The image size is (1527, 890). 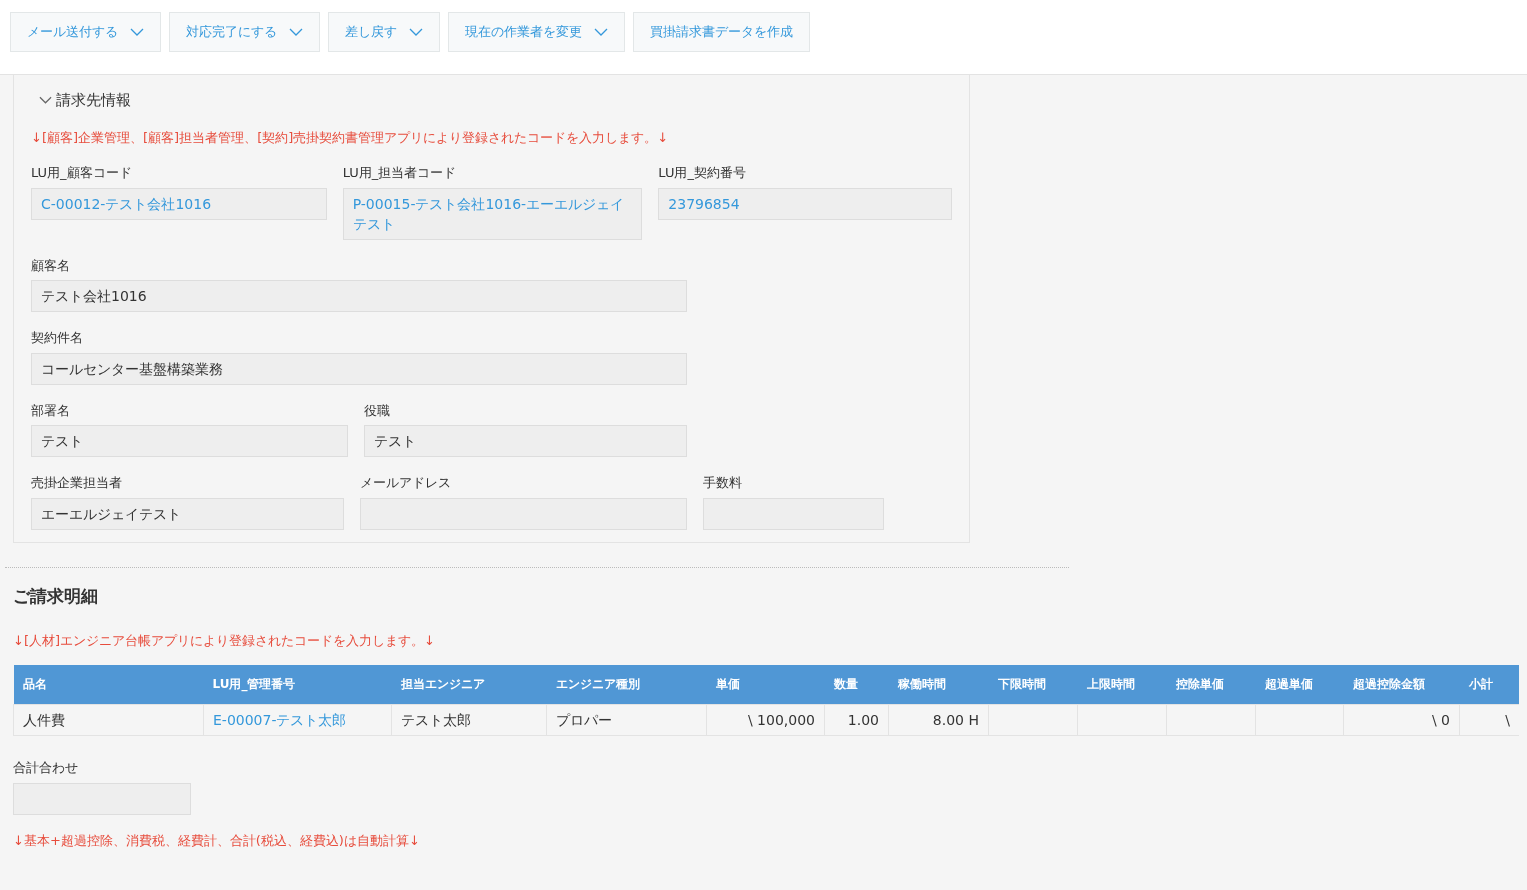 I want to click on section-title: 請求先情報, so click(x=93, y=100).